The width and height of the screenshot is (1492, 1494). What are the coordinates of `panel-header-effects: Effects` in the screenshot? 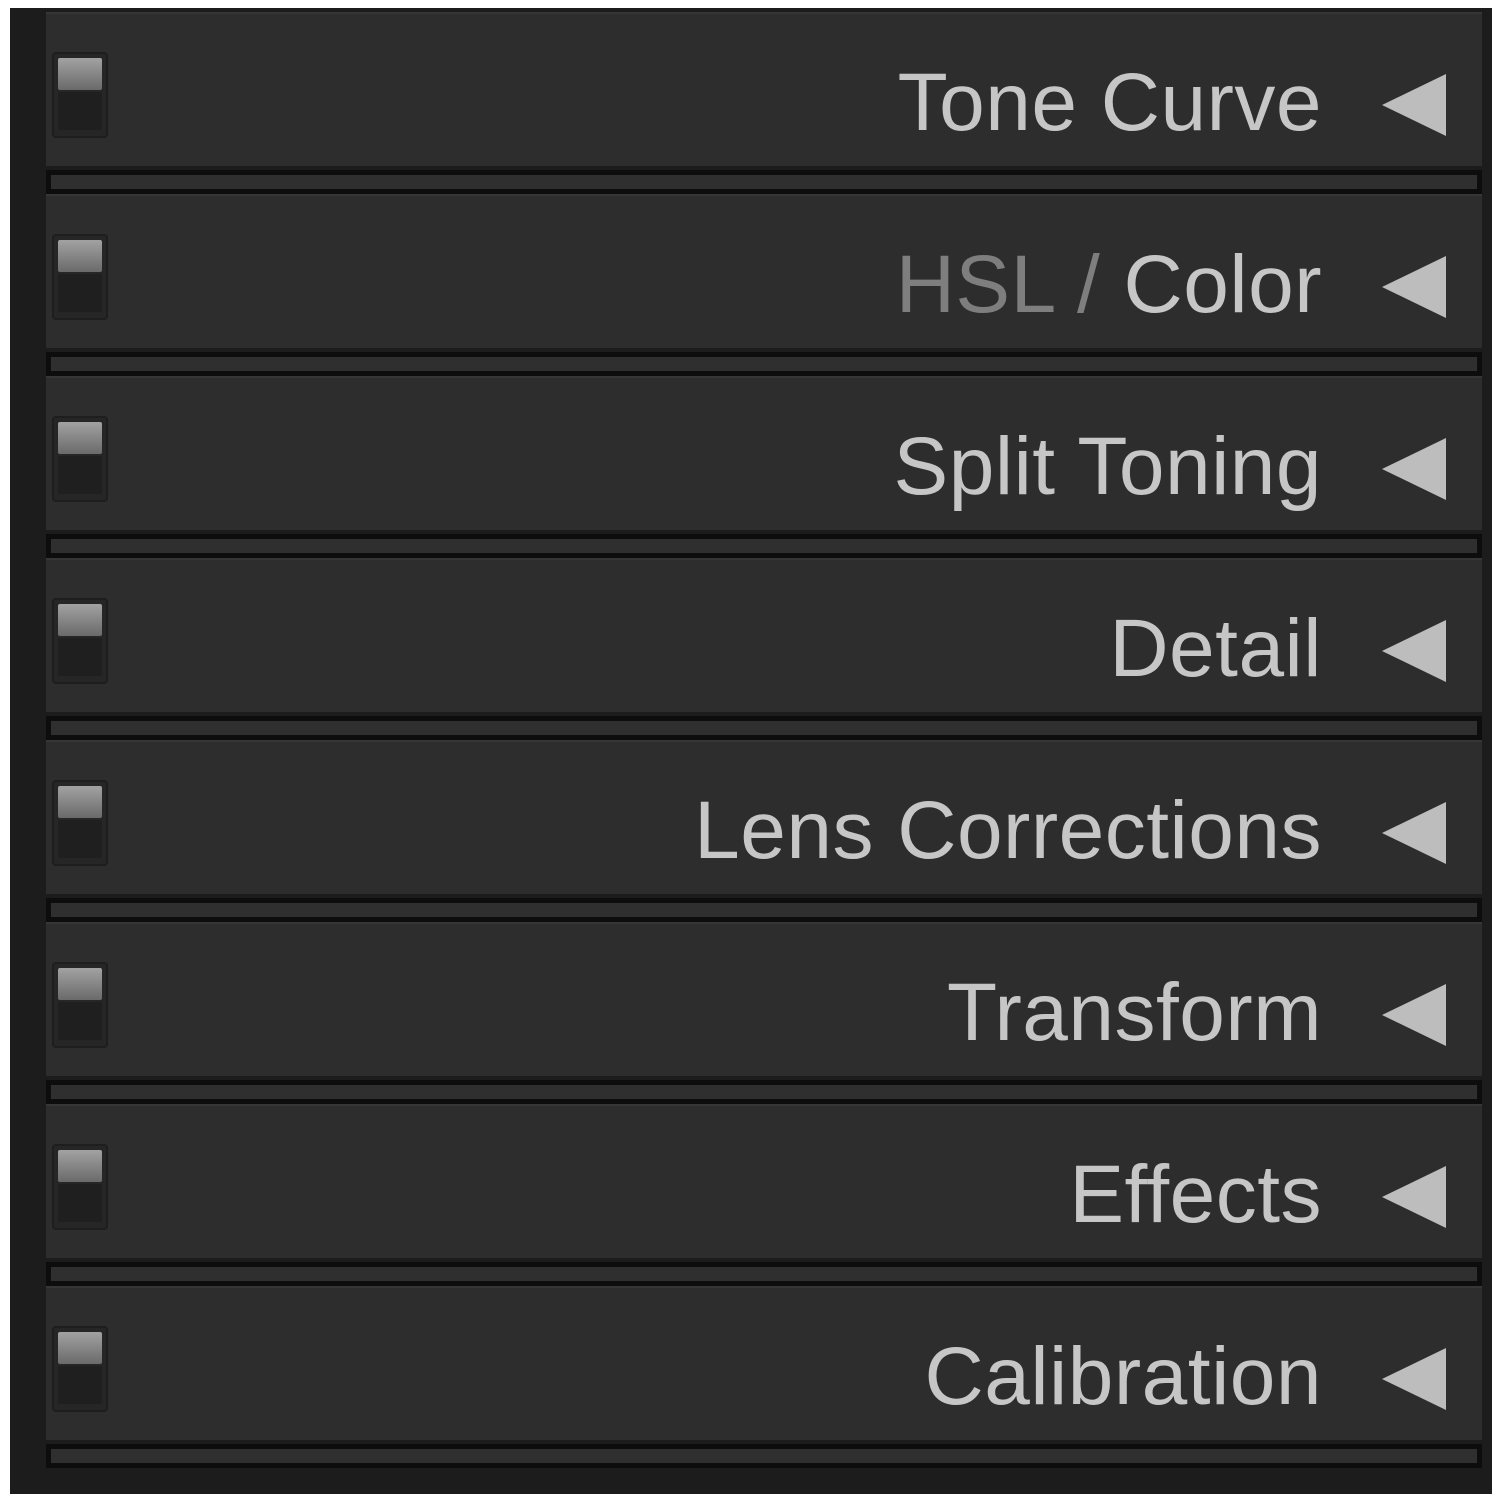 It's located at (764, 1181).